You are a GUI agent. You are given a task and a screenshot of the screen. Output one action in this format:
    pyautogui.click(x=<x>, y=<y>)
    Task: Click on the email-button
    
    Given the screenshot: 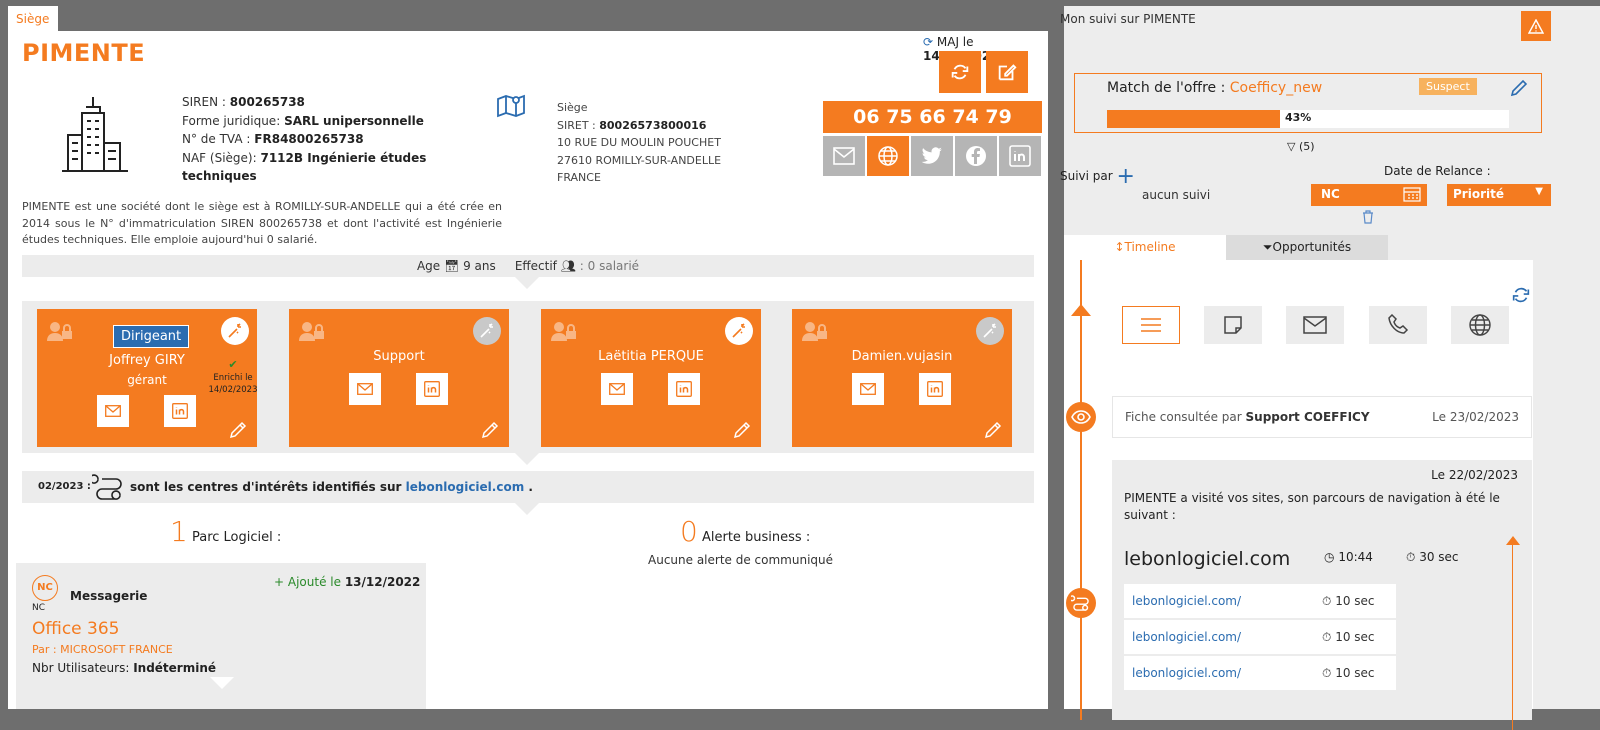 What is the action you would take?
    pyautogui.click(x=844, y=156)
    